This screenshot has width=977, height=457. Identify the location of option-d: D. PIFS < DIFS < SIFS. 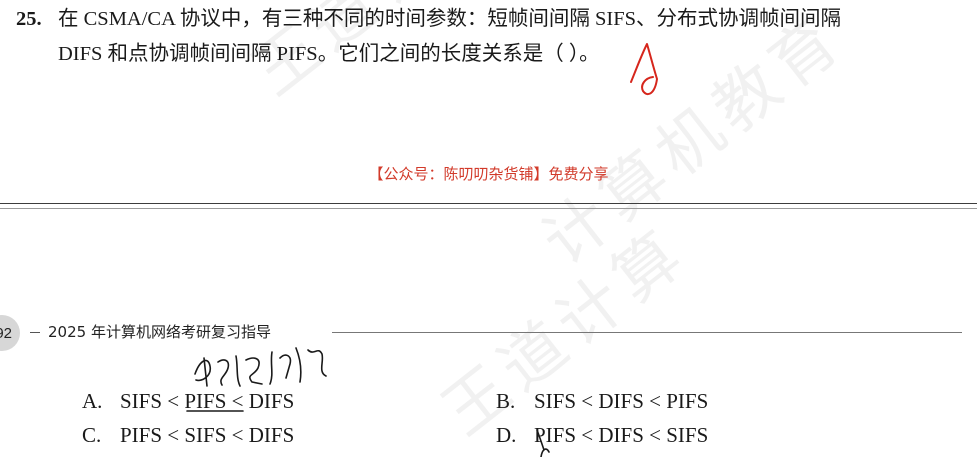
(602, 435).